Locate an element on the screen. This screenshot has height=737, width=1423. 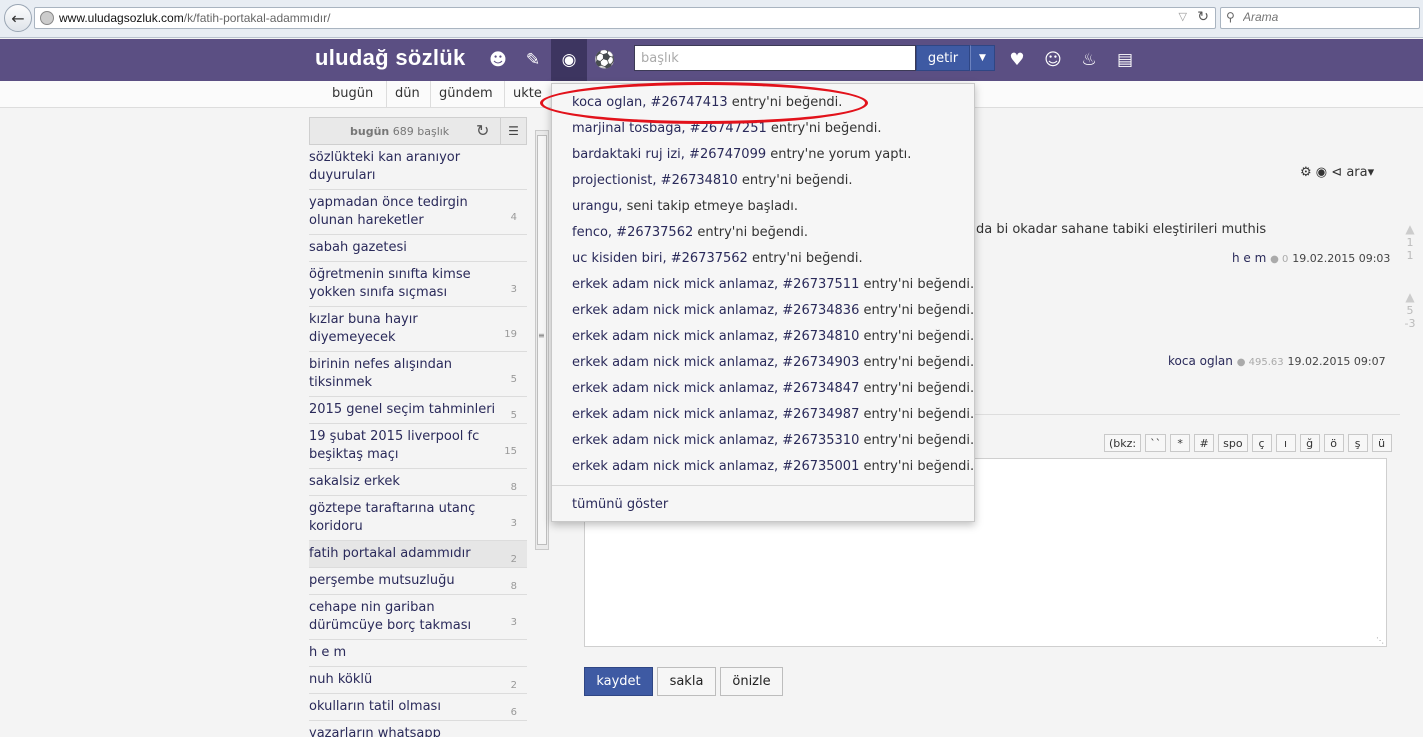
entry-tools: ⚙ ◉ ⊲ ara▾ is located at coordinates (1337, 172).